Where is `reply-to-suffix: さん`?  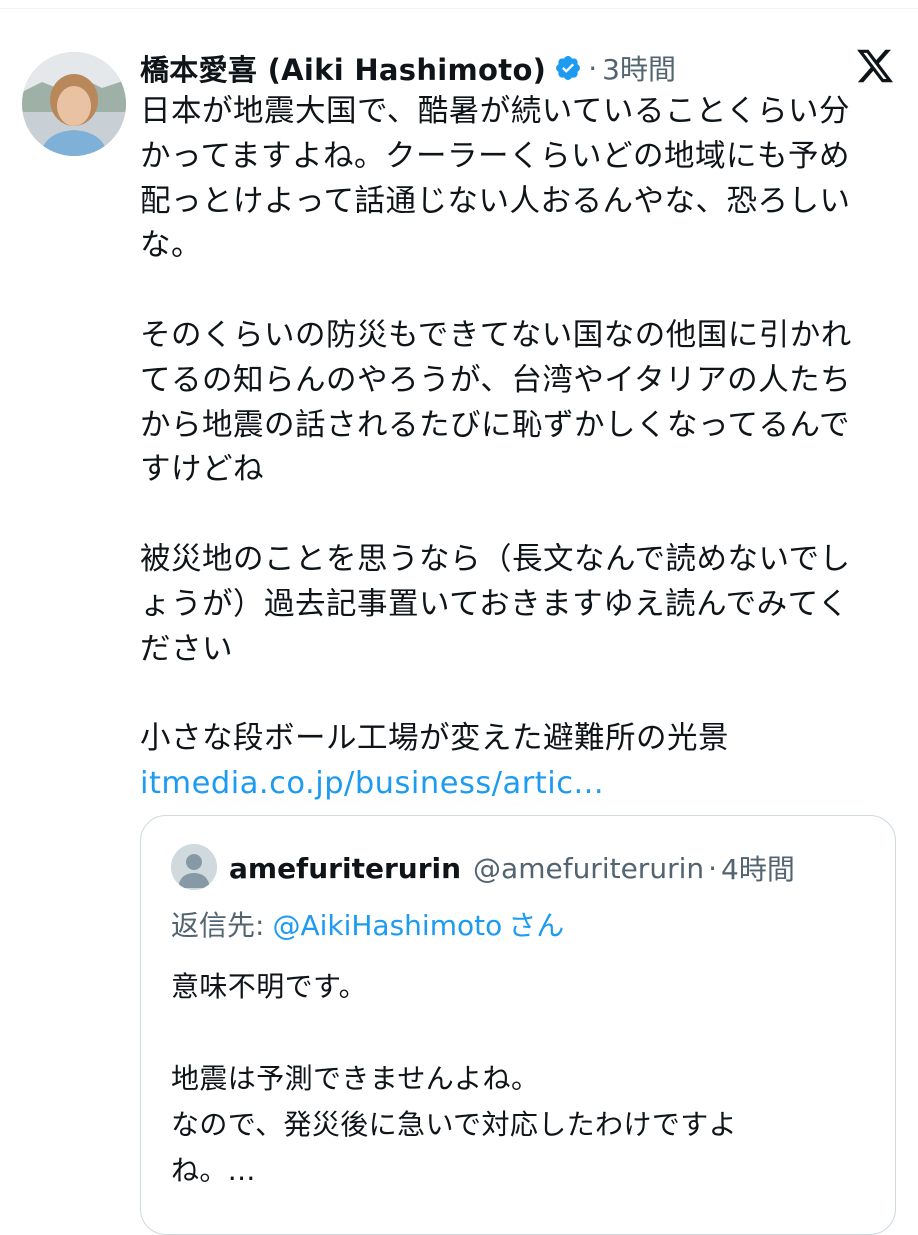 reply-to-suffix: さん is located at coordinates (536, 925).